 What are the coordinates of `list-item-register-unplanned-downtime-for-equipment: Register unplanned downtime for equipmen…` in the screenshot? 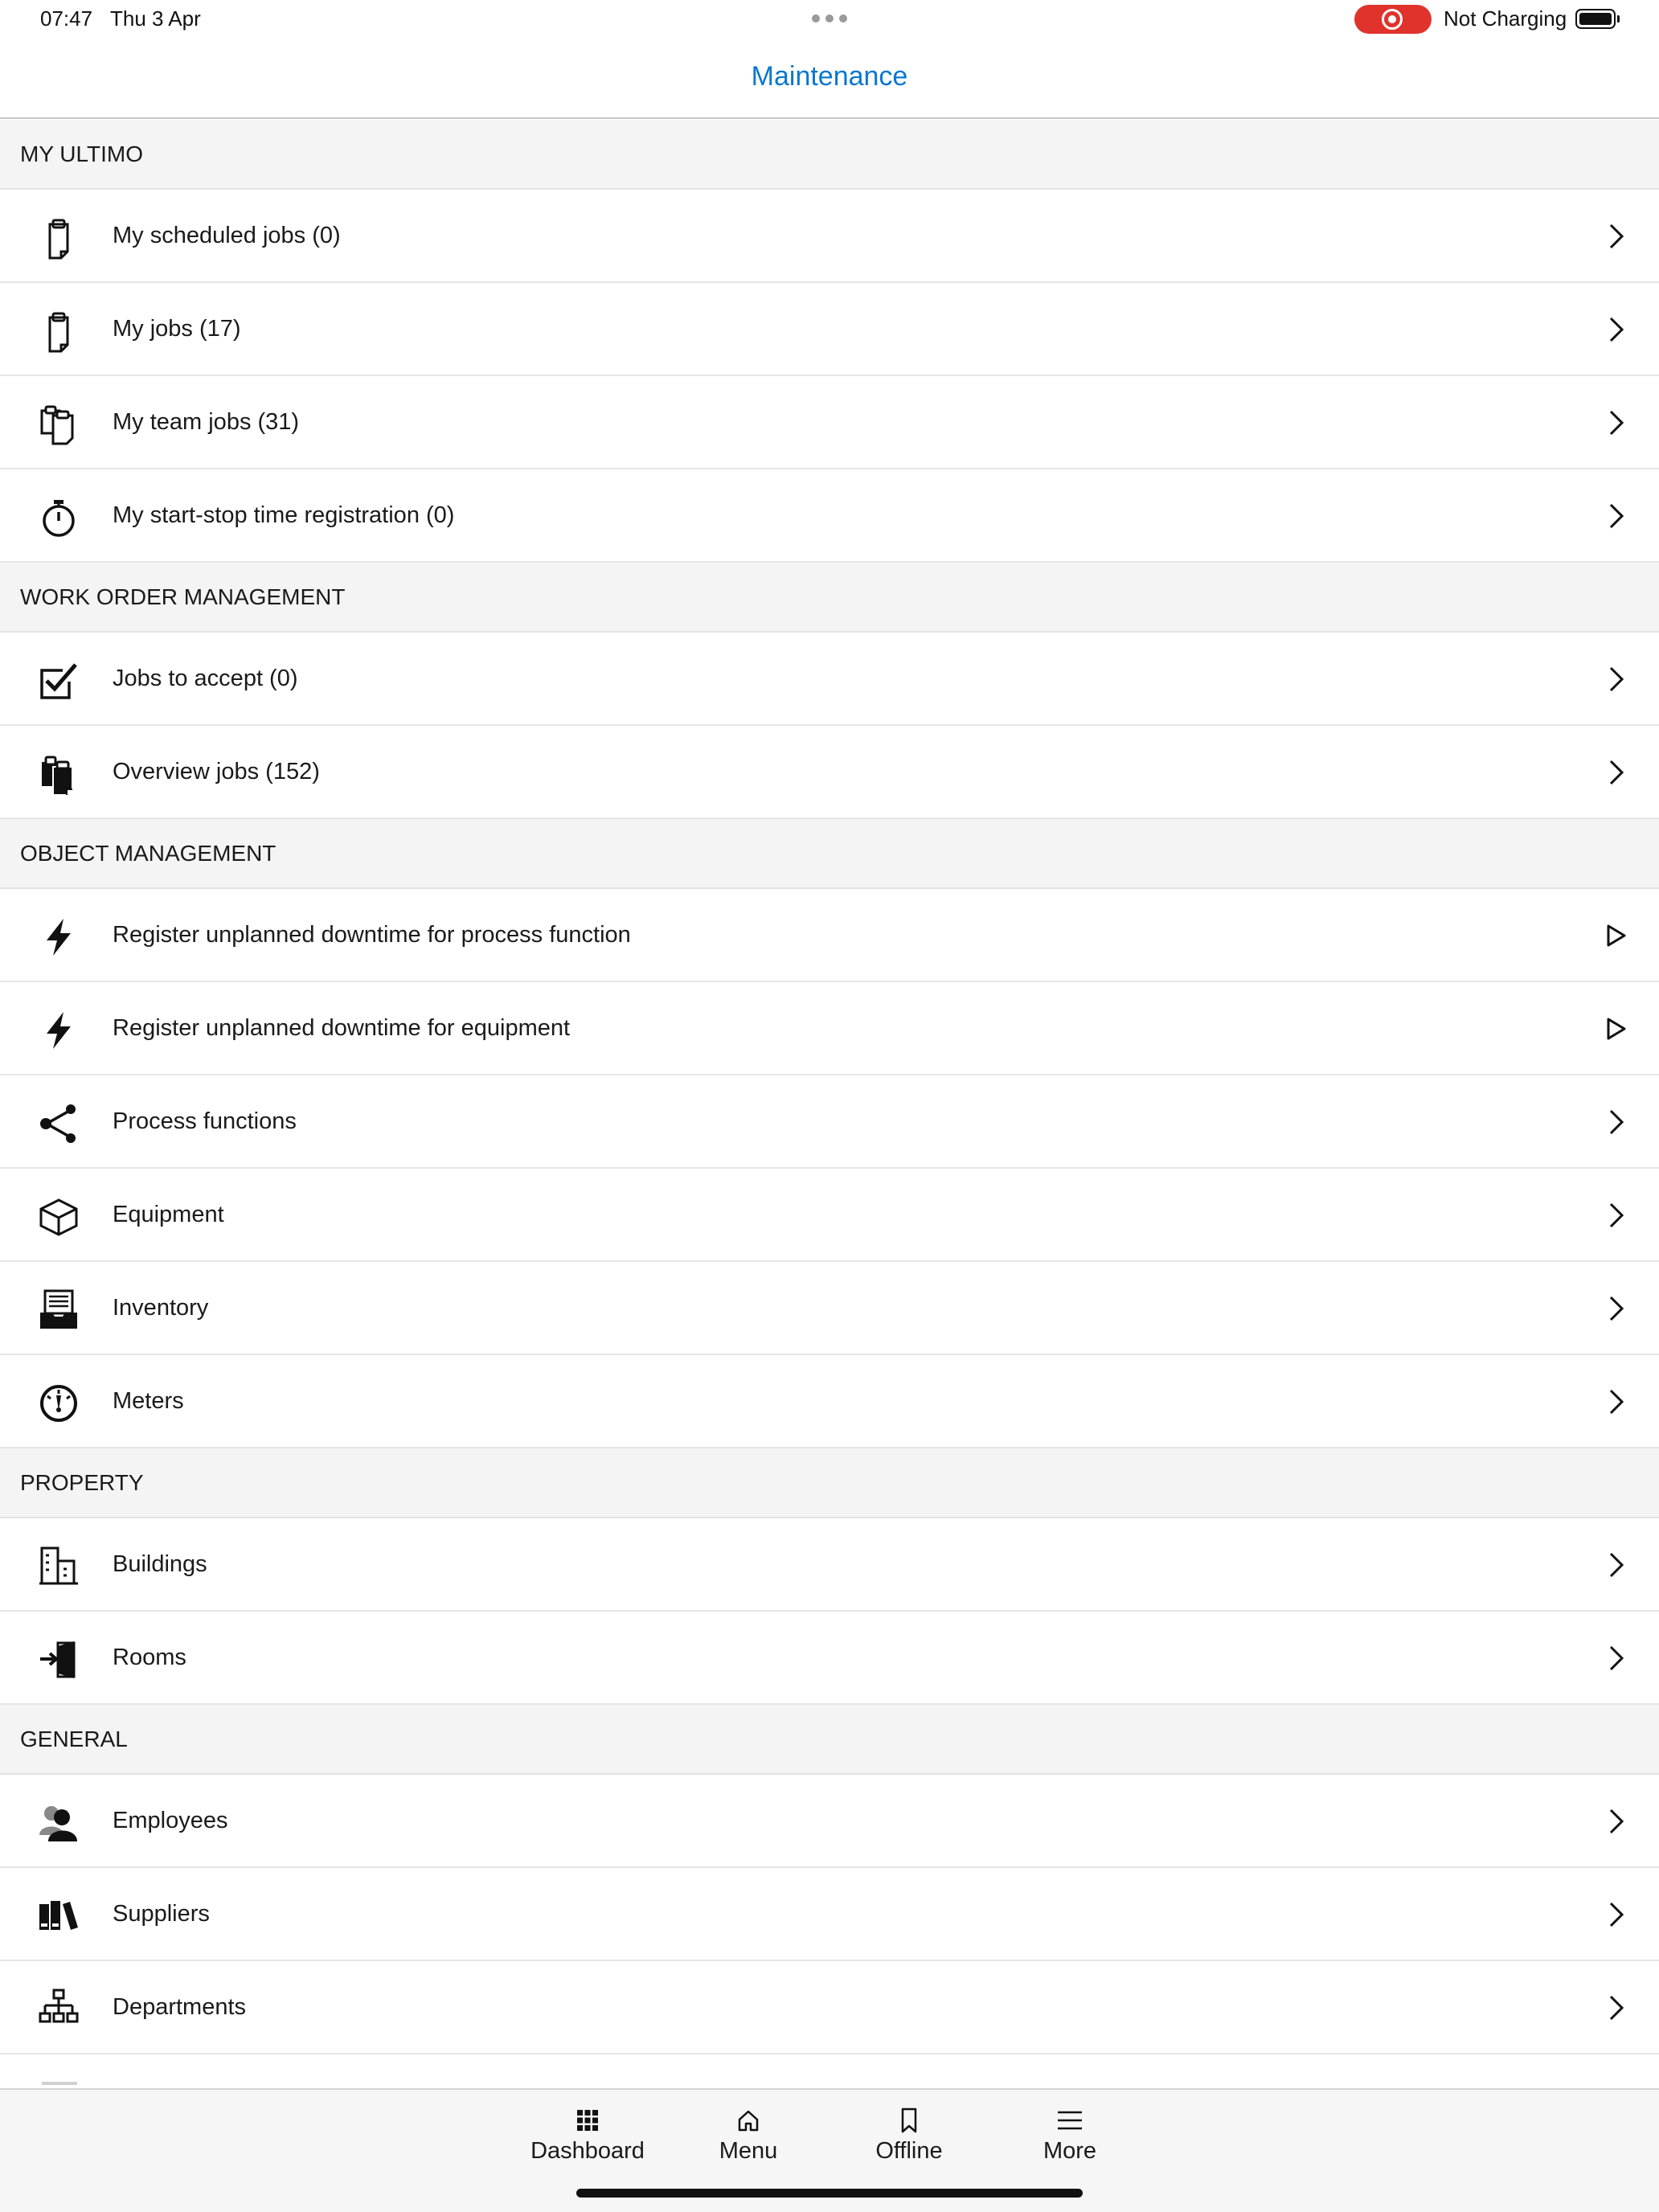 It's located at (829, 1028).